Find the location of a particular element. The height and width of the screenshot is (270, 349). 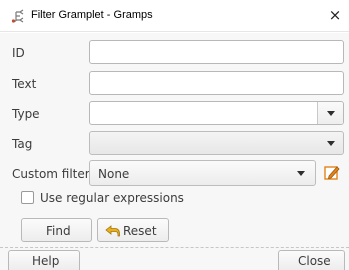

close-icon: × is located at coordinates (335, 15).